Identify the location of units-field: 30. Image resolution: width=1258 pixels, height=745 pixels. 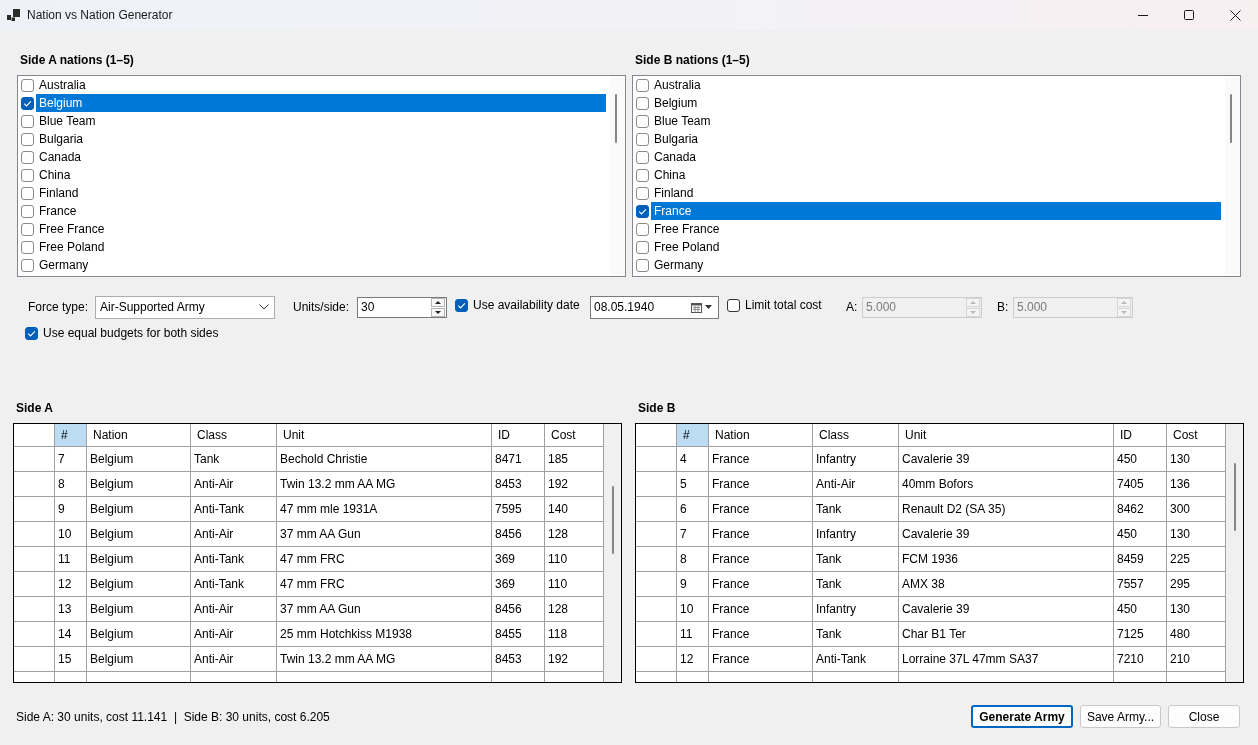
(402, 307).